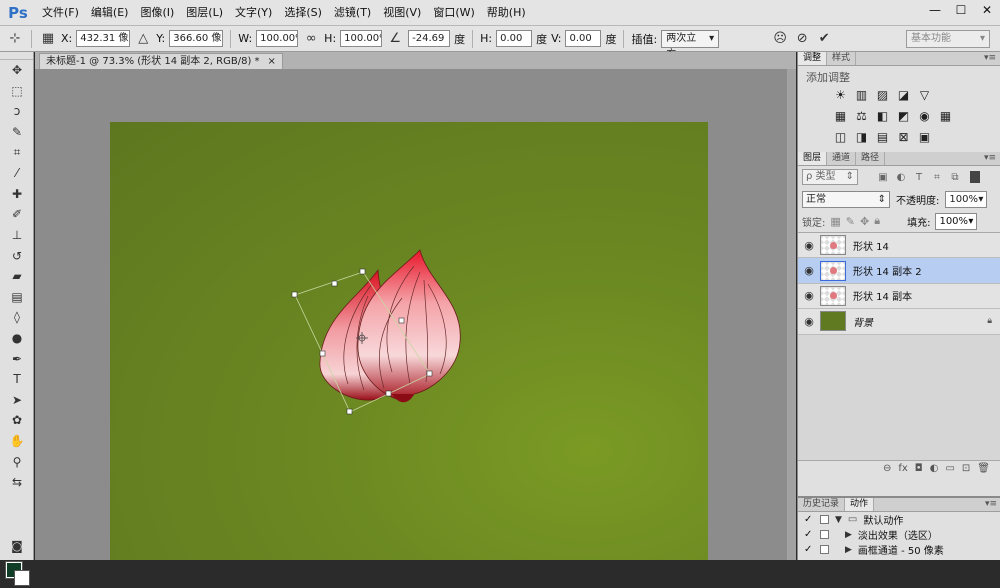  Describe the element at coordinates (966, 199) in the screenshot. I see `opacity-input: 100% ▾` at that location.